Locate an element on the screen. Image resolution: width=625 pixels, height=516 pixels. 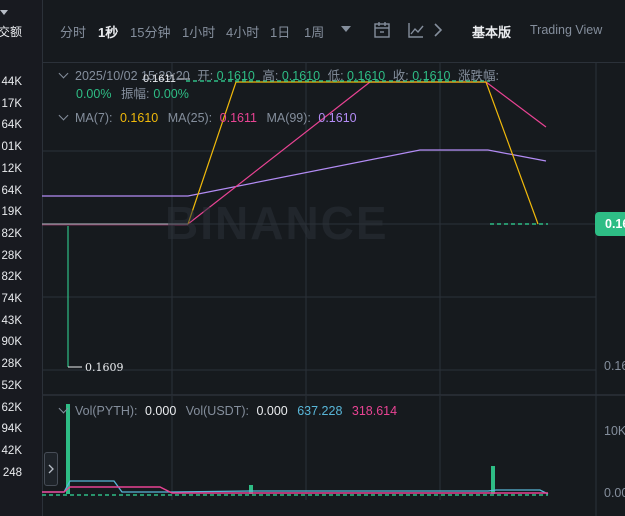
volume-axis-top: 10K is located at coordinates (614, 431).